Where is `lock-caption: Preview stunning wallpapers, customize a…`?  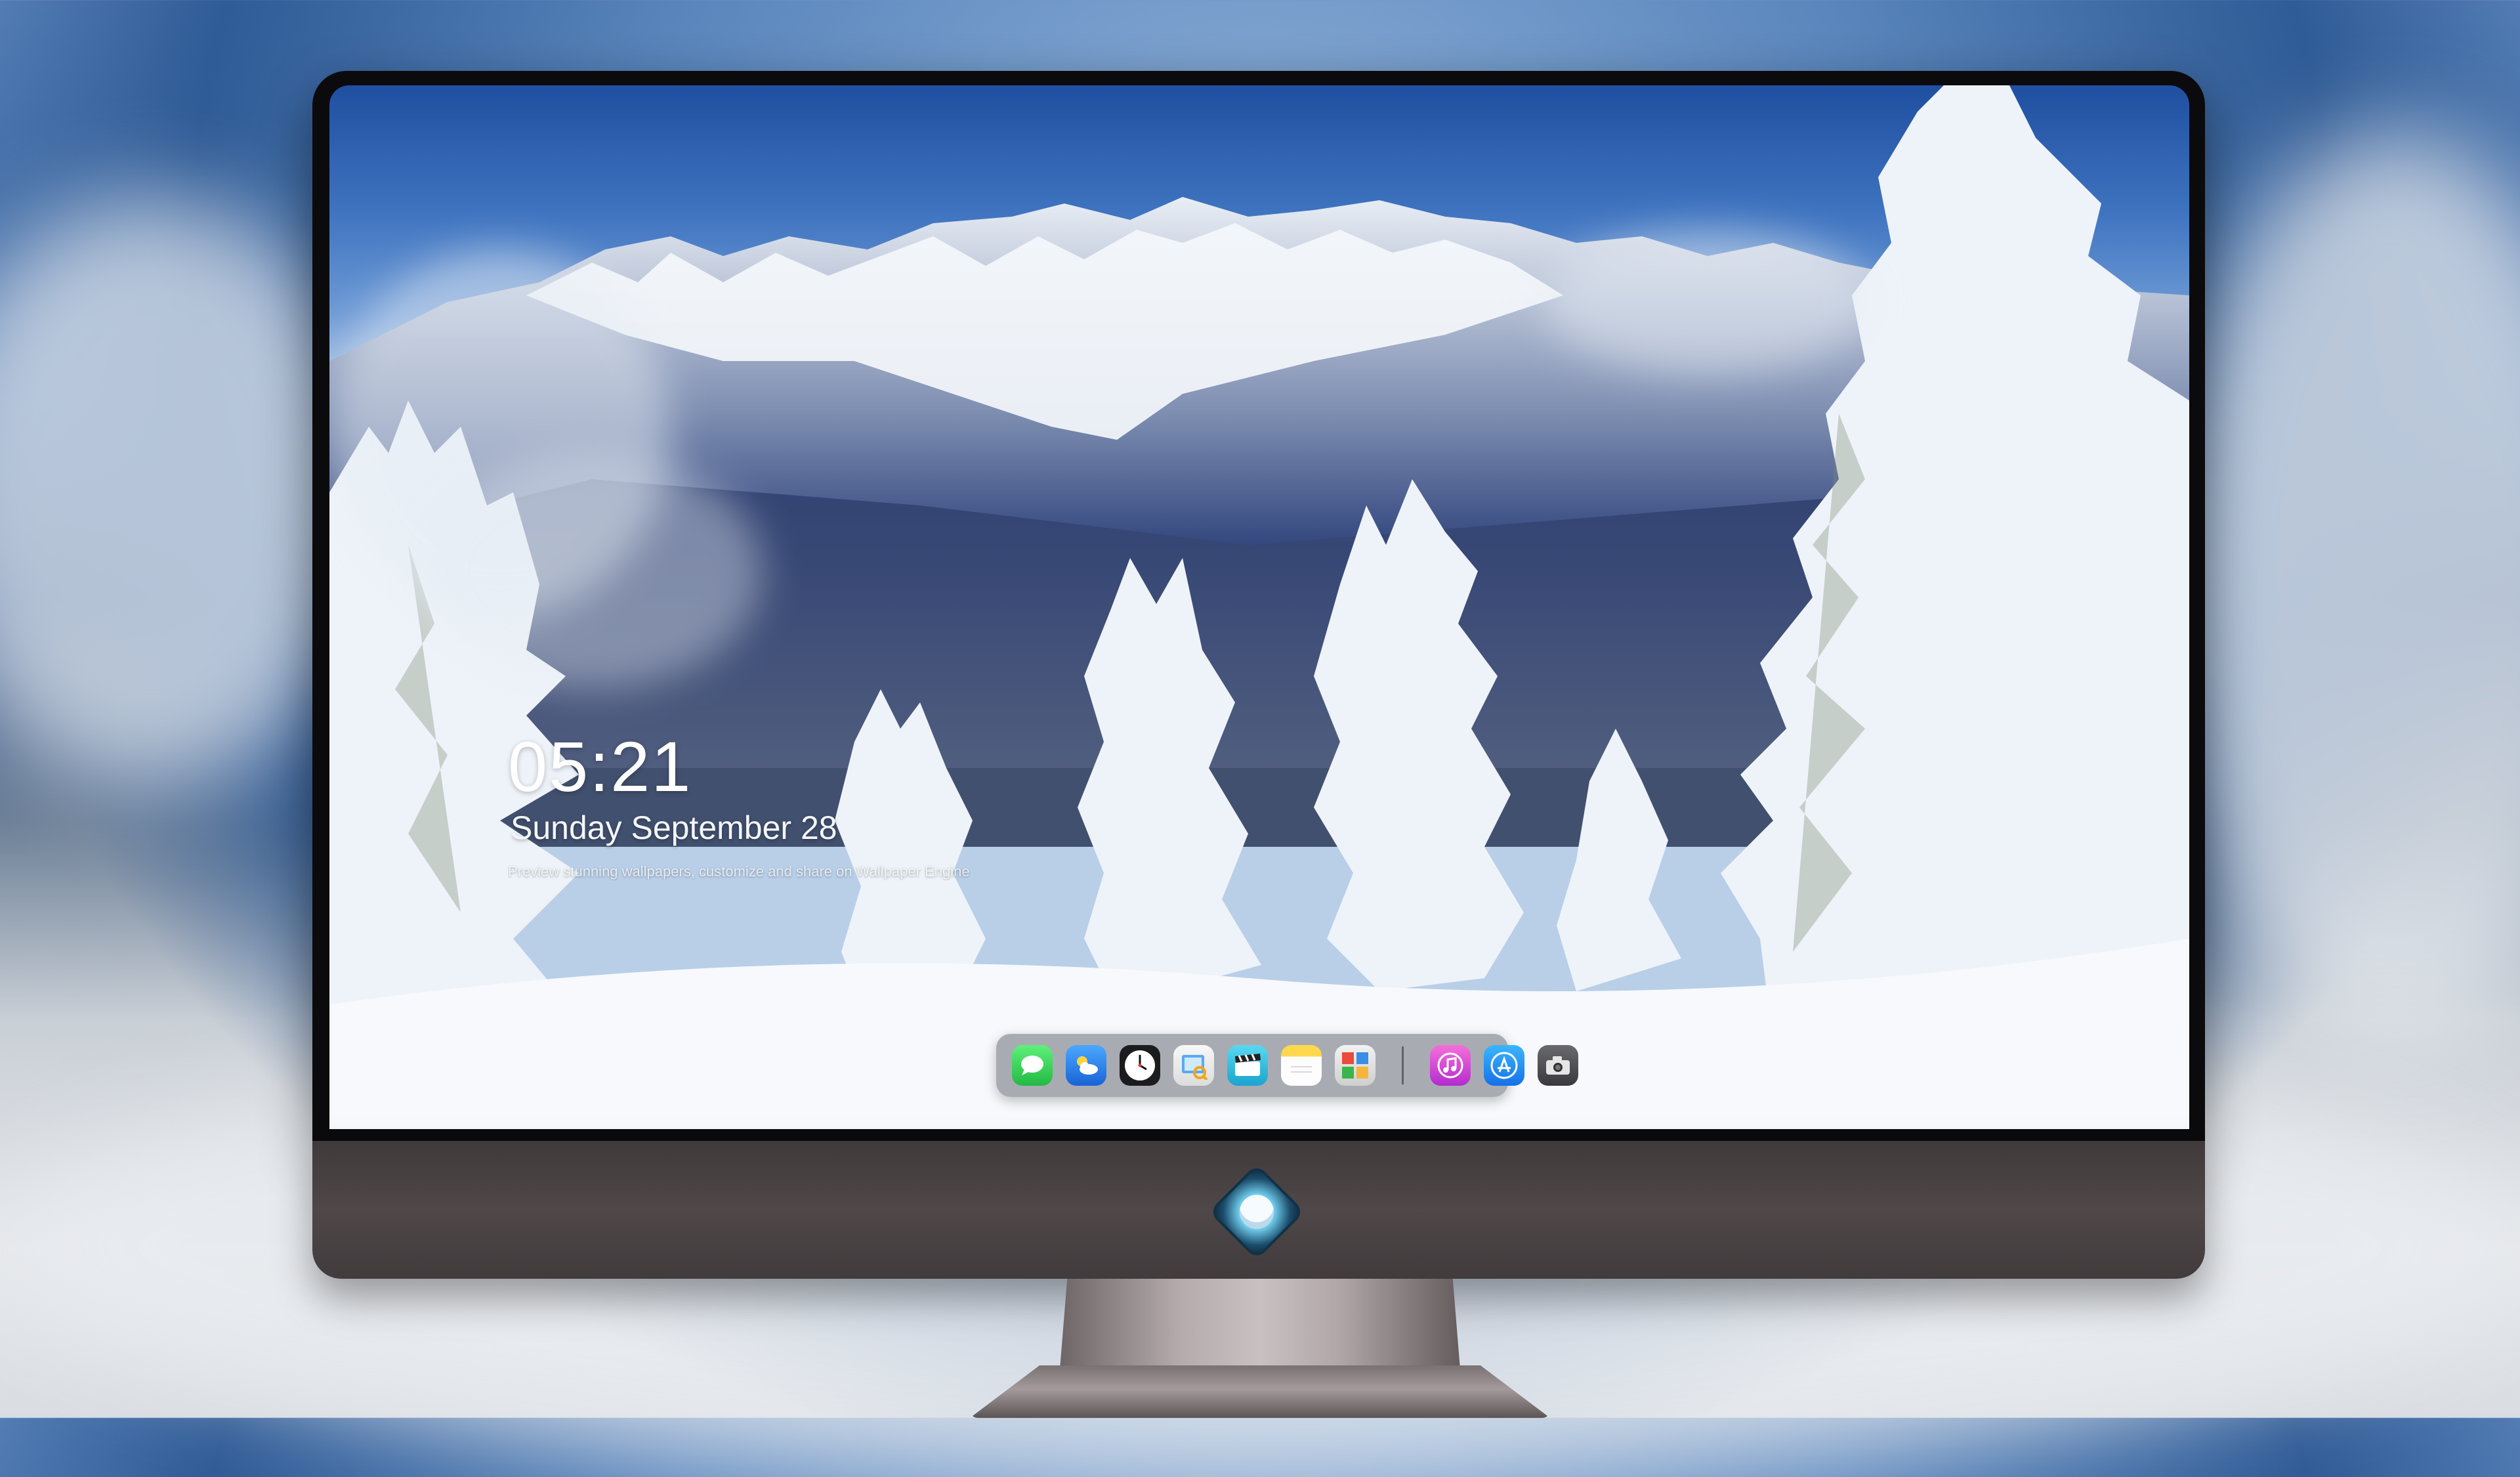
lock-caption: Preview stunning wallpapers, customize a… is located at coordinates (739, 872).